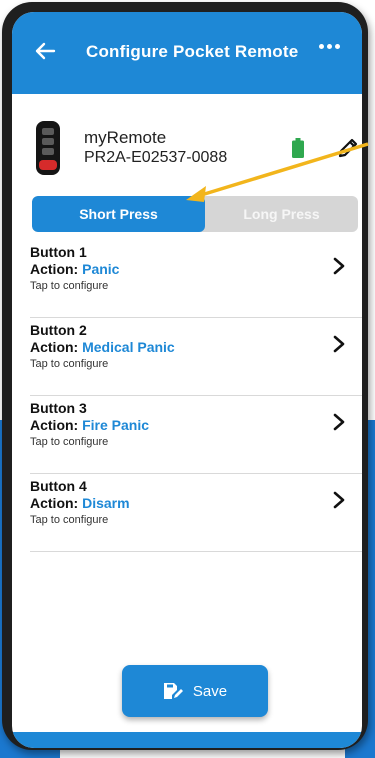 Image resolution: width=375 pixels, height=758 pixels. Describe the element at coordinates (210, 691) in the screenshot. I see `save-label: Save` at that location.